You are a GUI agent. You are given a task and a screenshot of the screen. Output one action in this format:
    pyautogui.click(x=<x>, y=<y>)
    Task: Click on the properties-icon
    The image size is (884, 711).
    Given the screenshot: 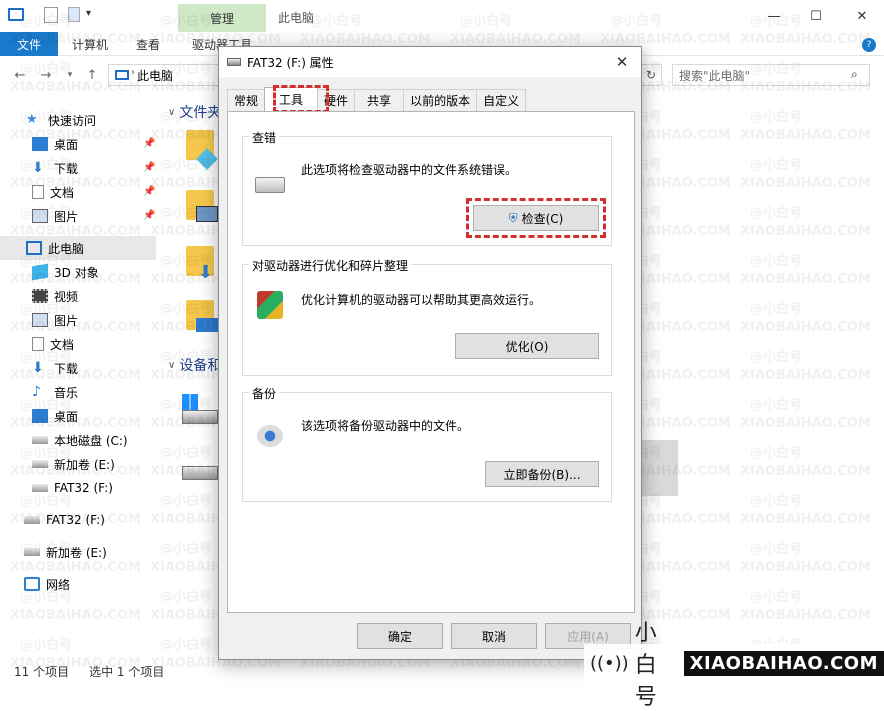 What is the action you would take?
    pyautogui.click(x=51, y=15)
    